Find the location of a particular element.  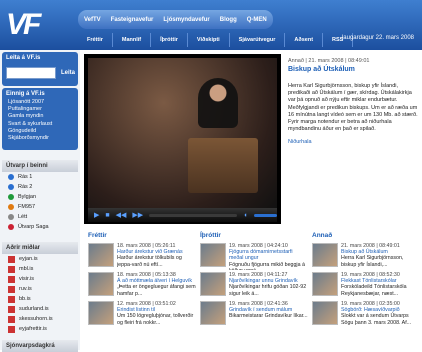

speaker is located at coordinates (218, 103).